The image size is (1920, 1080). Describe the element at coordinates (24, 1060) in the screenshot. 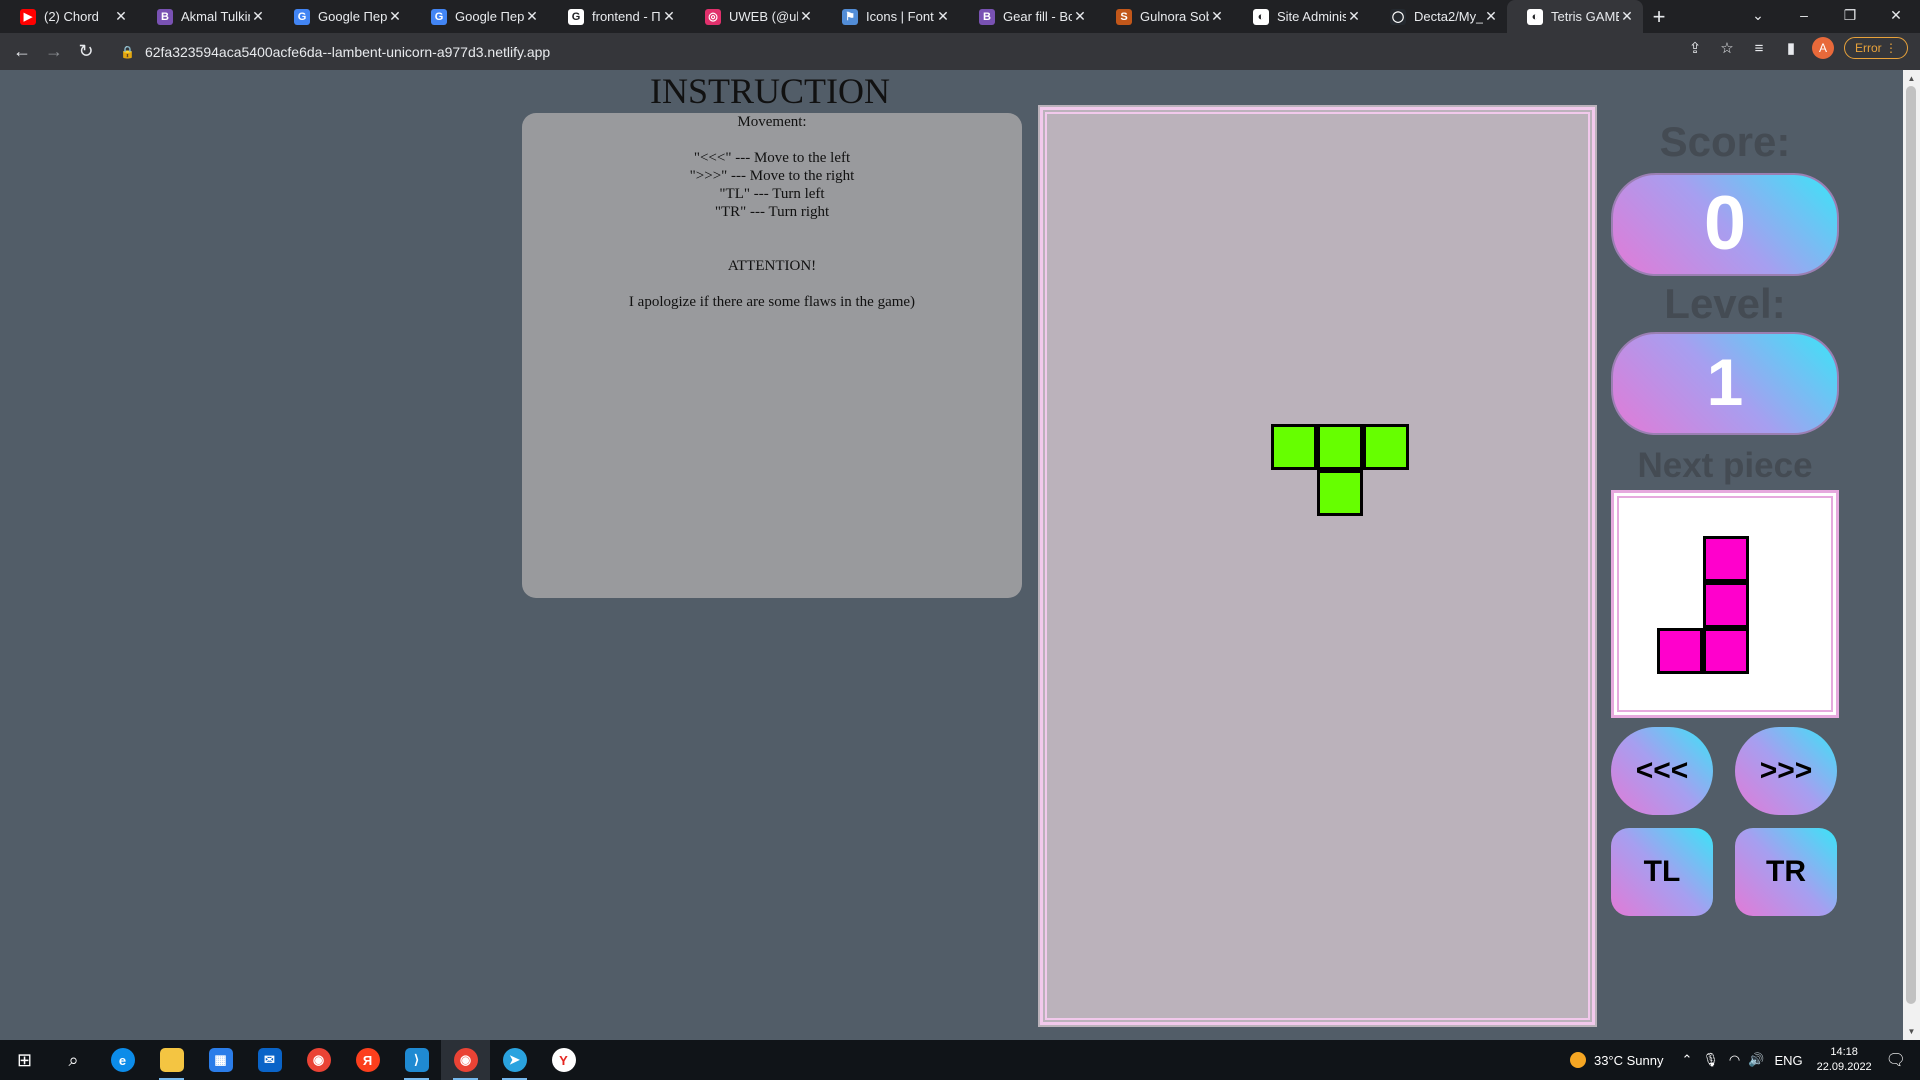

I see `windows-start-icon: ⊞` at that location.